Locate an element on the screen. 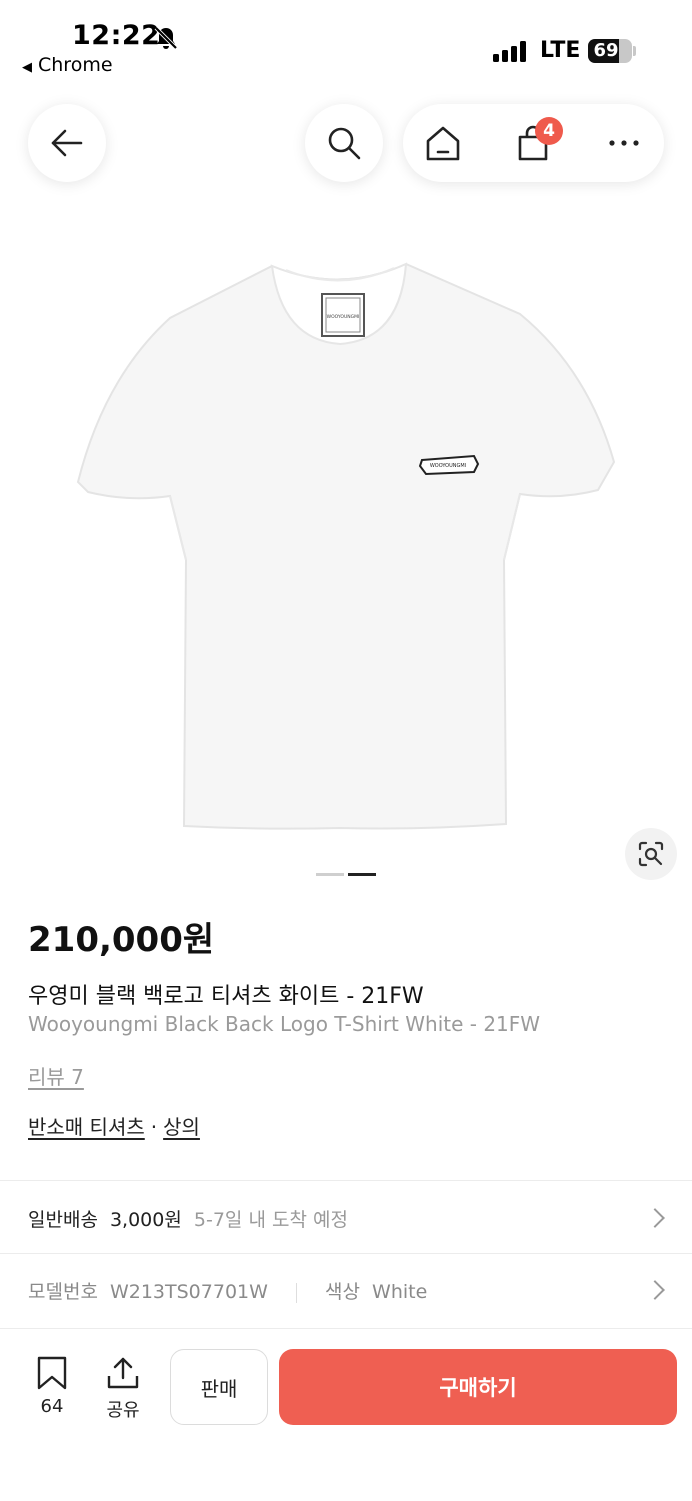 The width and height of the screenshot is (692, 1501). status-time: 12:22 is located at coordinates (116, 35).